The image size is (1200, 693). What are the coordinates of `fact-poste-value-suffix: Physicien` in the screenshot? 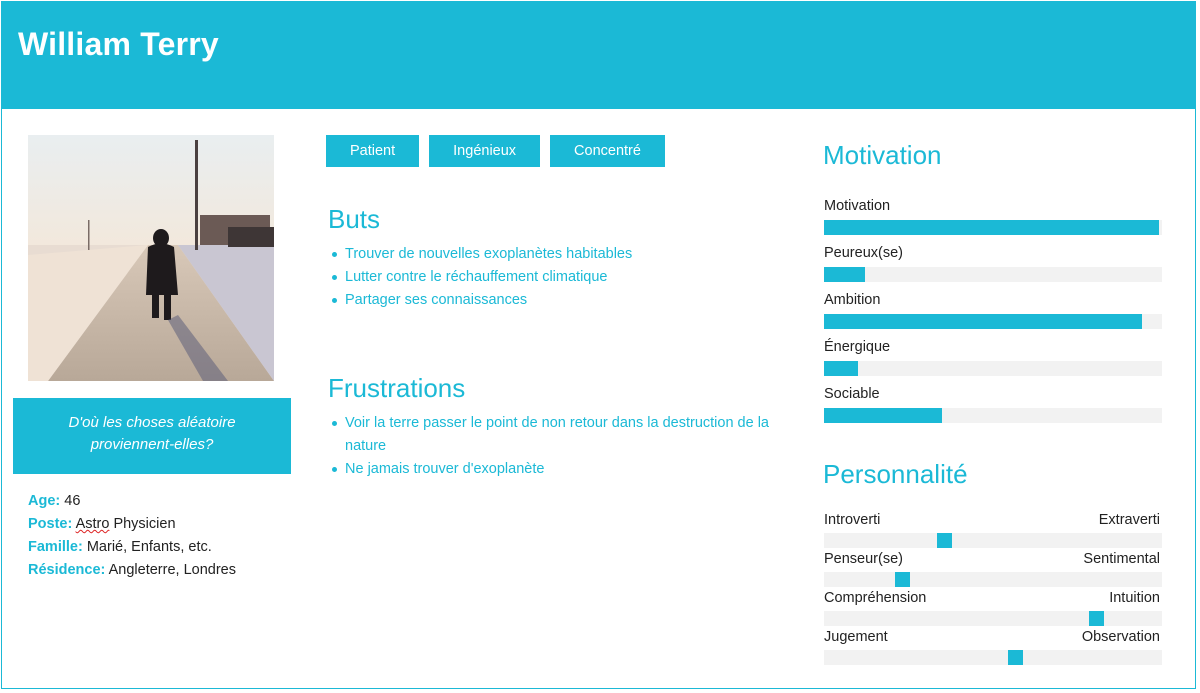 It's located at (142, 524).